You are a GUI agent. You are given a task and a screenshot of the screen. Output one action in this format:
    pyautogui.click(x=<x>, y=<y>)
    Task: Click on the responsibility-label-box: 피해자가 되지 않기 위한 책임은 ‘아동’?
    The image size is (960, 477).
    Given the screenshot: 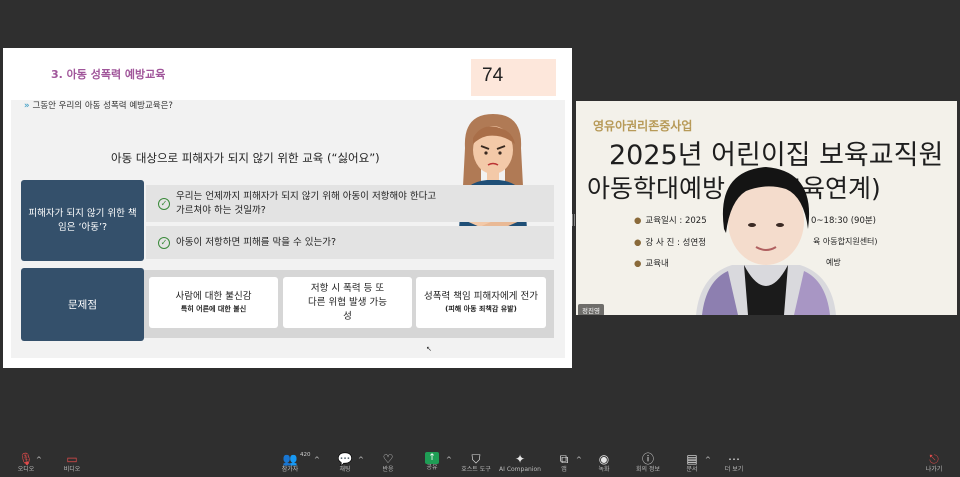 What is the action you would take?
    pyautogui.click(x=82, y=220)
    